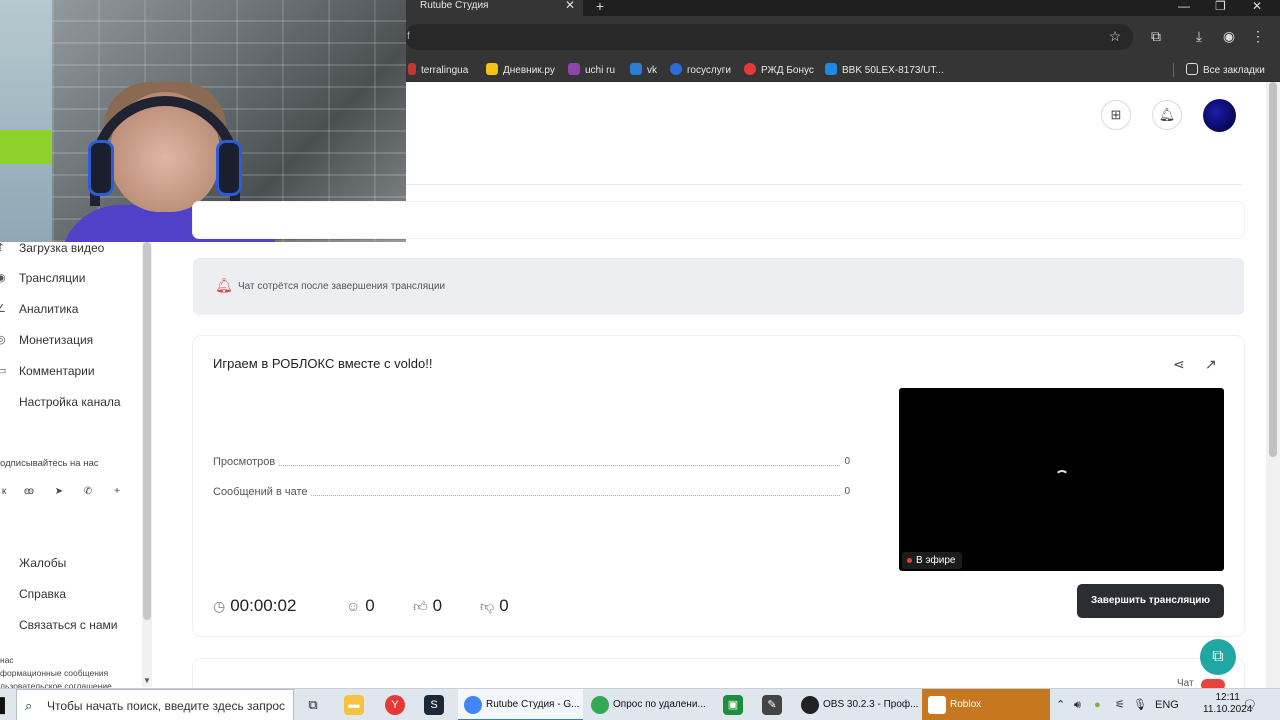 This screenshot has width=1280, height=720. Describe the element at coordinates (591, 69) in the screenshot. I see `bookmark-uchi: uchi ru` at that location.